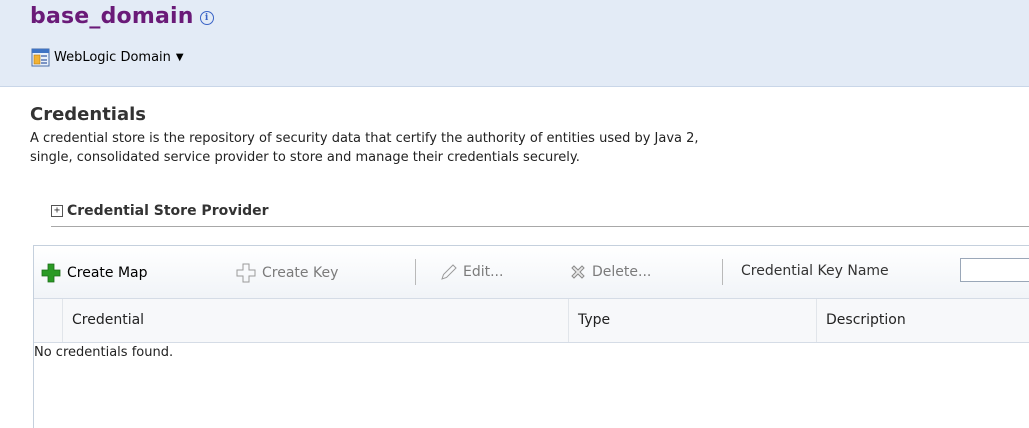 The height and width of the screenshot is (428, 1029). What do you see at coordinates (540, 226) in the screenshot?
I see `section-divider` at bounding box center [540, 226].